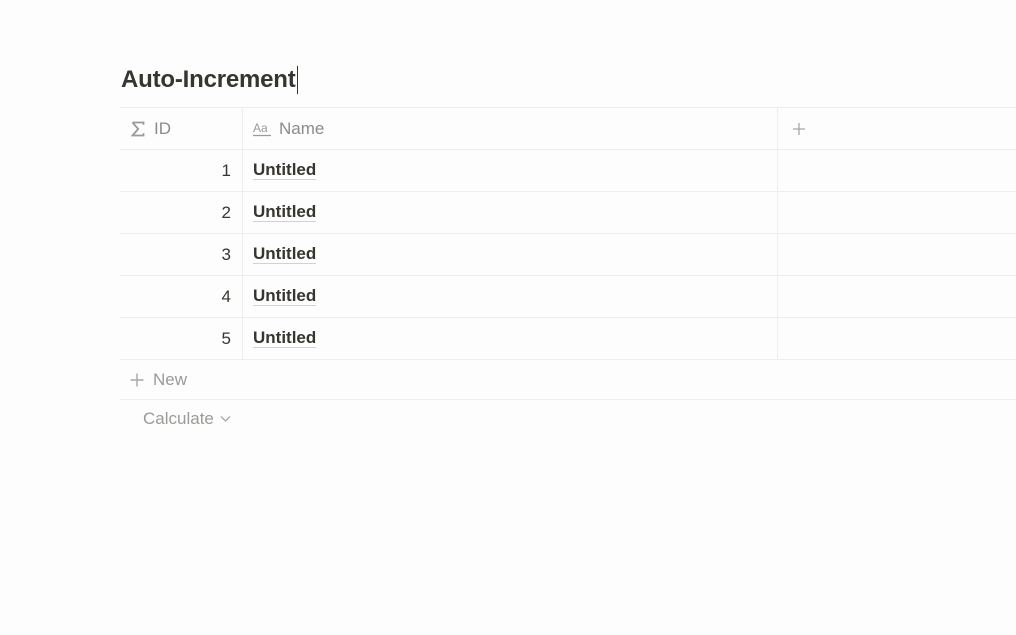 The image size is (1016, 635). What do you see at coordinates (897, 128) in the screenshot?
I see `add-property-button` at bounding box center [897, 128].